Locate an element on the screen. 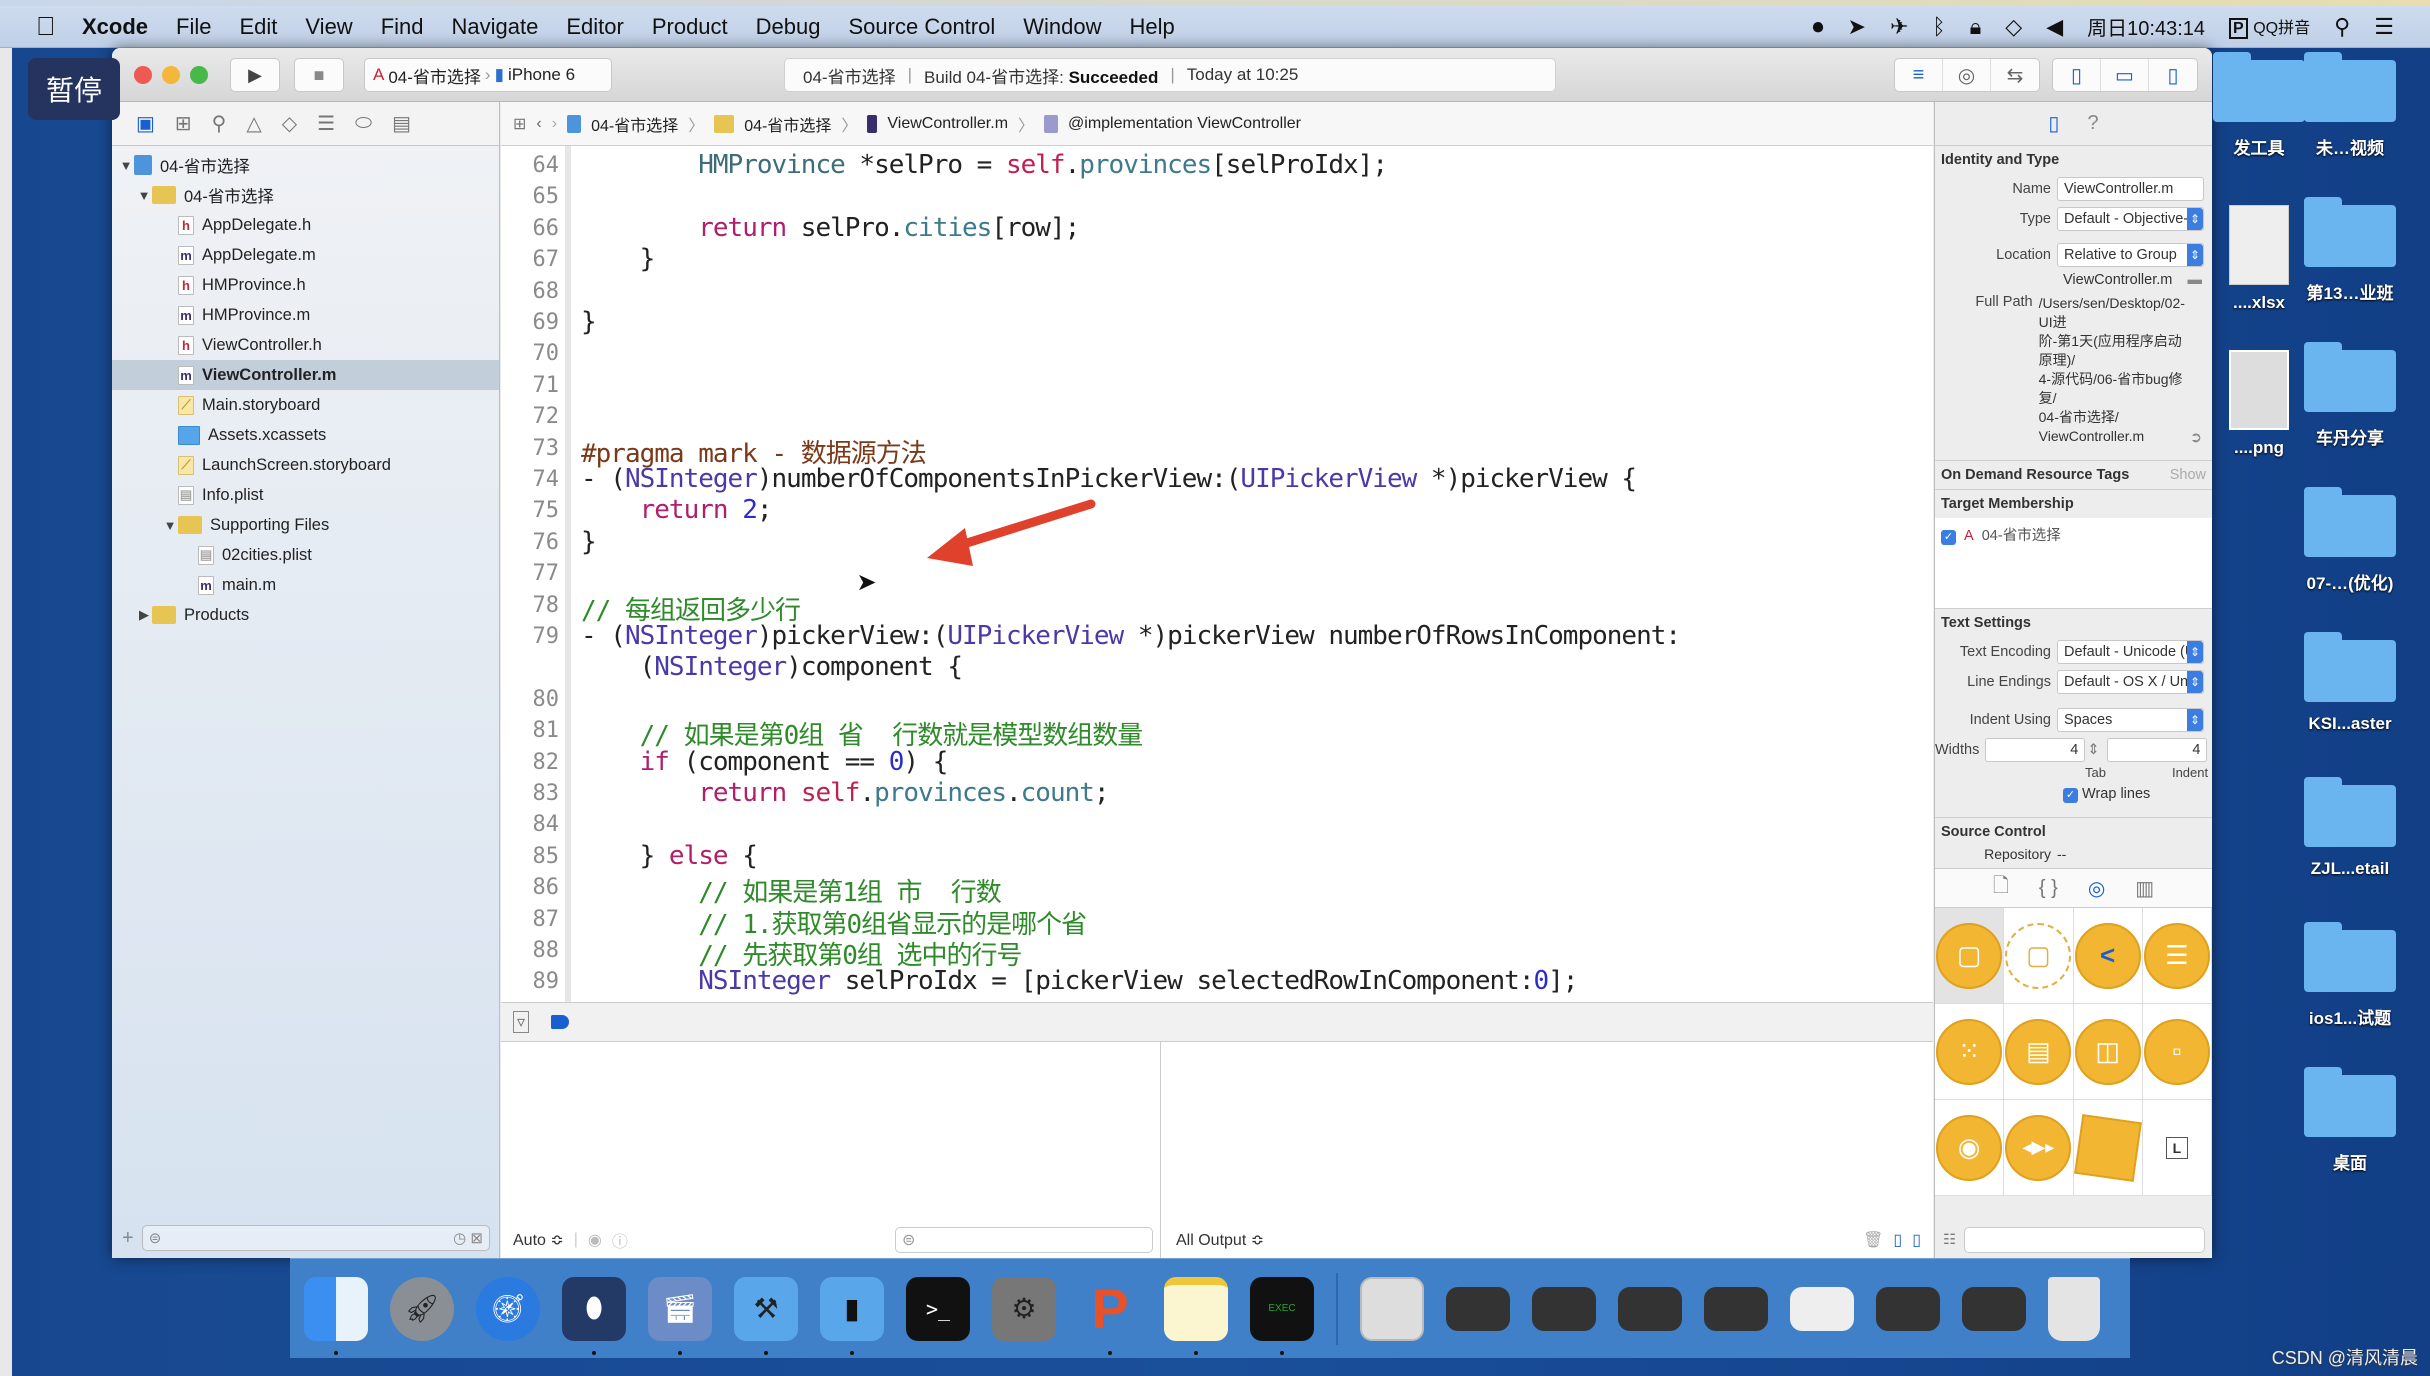 The image size is (2430, 1376). crumb-project: 04-省市选择 is located at coordinates (634, 124).